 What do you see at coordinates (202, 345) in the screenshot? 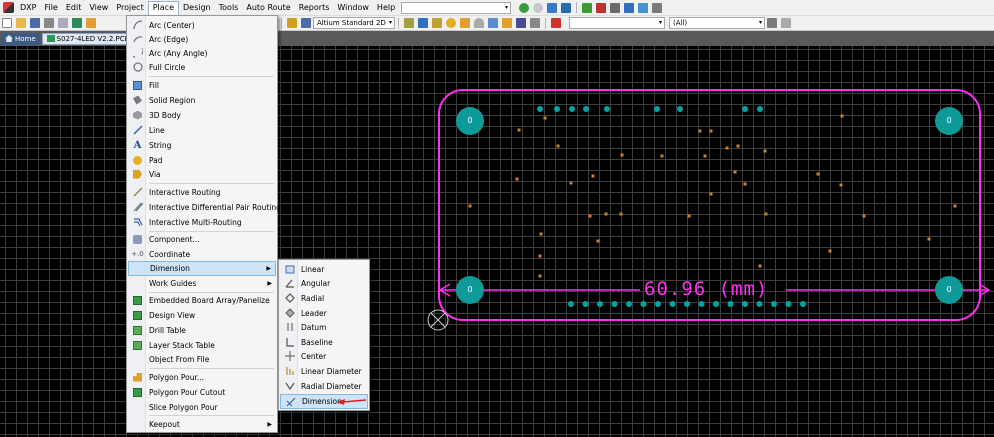
I see `menu-item-layer-stack-table: Layer Stack Table` at bounding box center [202, 345].